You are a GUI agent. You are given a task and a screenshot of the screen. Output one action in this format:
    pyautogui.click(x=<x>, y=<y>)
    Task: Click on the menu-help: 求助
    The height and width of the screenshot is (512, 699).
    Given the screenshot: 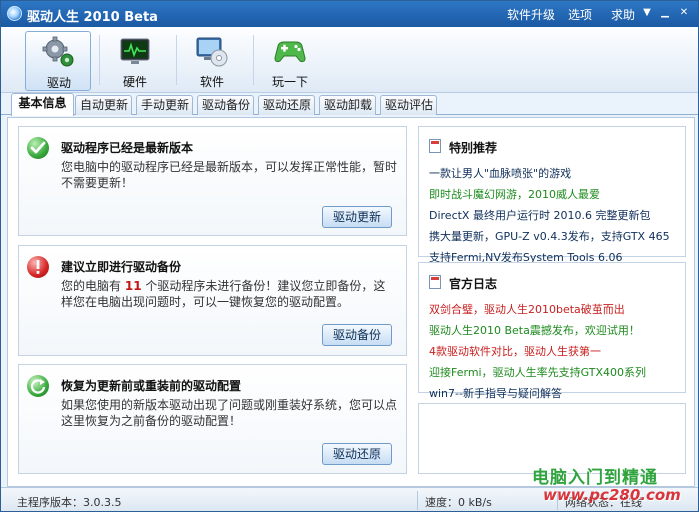 What is the action you would take?
    pyautogui.click(x=623, y=14)
    